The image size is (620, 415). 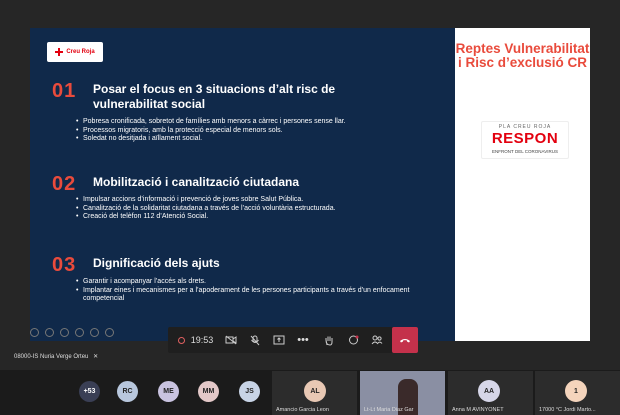 What do you see at coordinates (402, 393) in the screenshot?
I see `participant-video-tile: Lt-Lt Maria Diaz Gar` at bounding box center [402, 393].